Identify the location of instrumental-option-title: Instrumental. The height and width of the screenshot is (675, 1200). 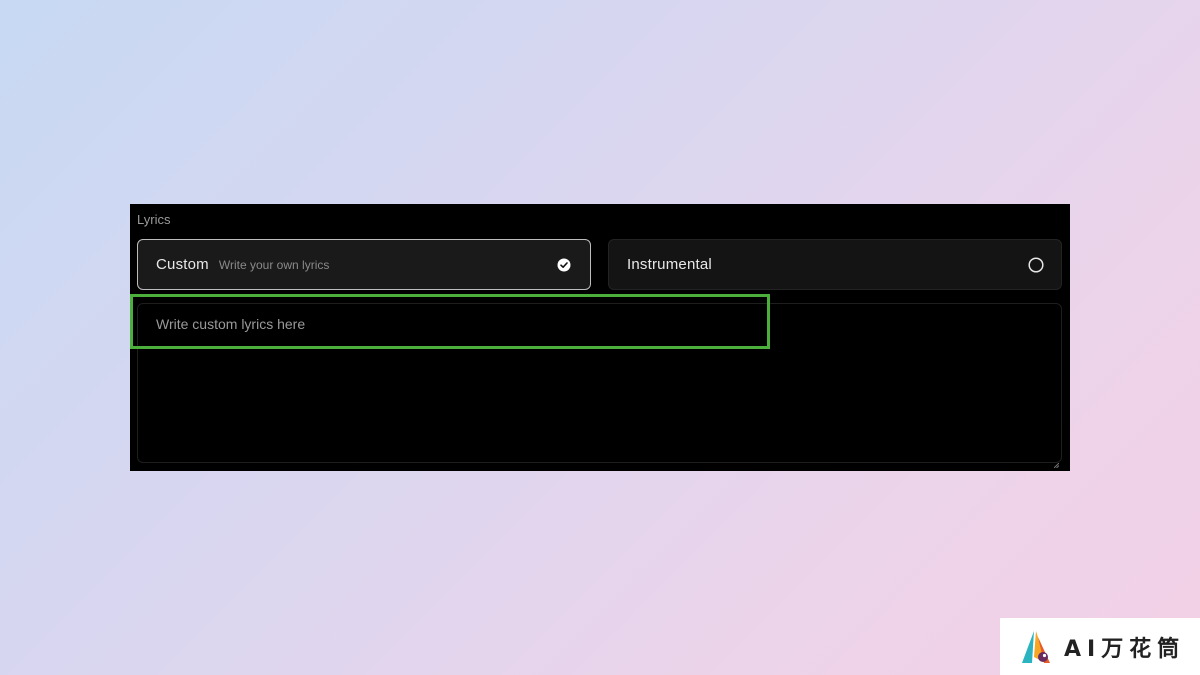
(669, 264).